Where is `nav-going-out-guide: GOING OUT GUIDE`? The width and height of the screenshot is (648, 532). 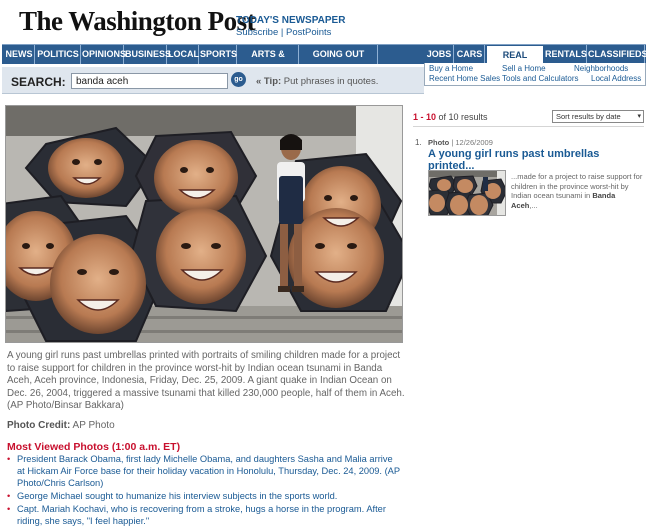
nav-going-out-guide: GOING OUT GUIDE is located at coordinates (339, 61).